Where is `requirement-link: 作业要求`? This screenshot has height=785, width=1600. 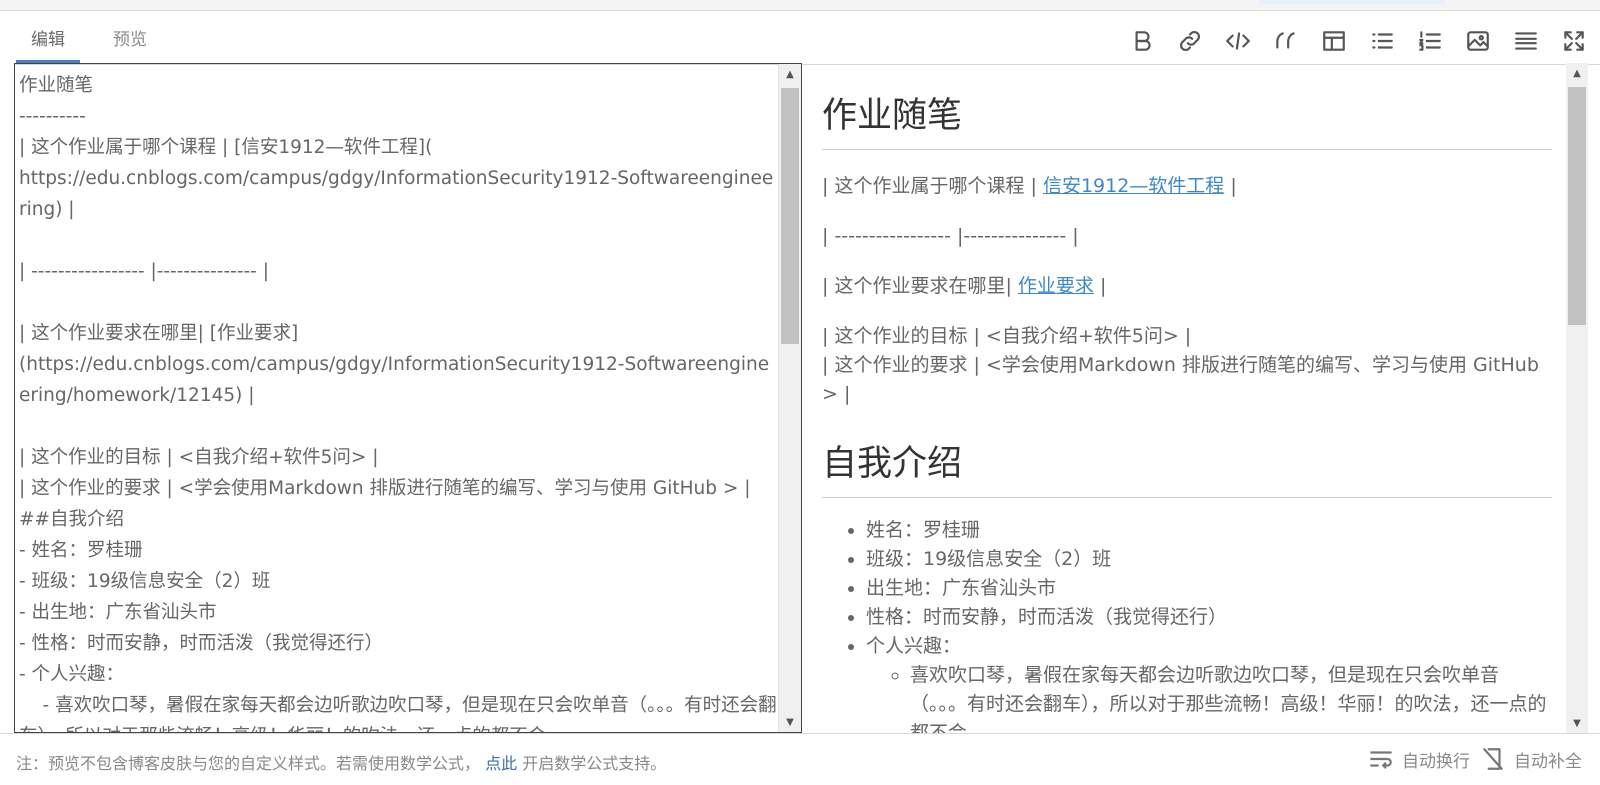
requirement-link: 作业要求 is located at coordinates (1056, 286).